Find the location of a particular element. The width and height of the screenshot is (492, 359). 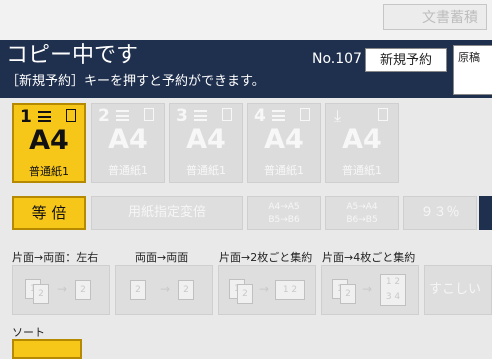

combine-2-button: 1 2 → 1 2 is located at coordinates (267, 290).